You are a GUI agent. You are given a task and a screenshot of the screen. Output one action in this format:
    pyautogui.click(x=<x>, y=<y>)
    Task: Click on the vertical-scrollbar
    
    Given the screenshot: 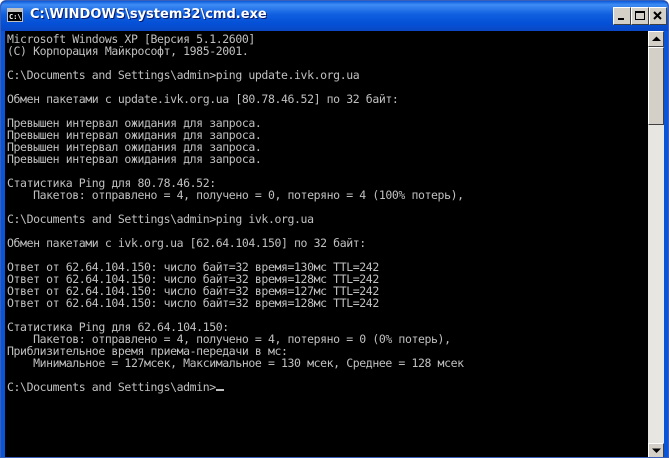 What is the action you would take?
    pyautogui.click(x=656, y=244)
    